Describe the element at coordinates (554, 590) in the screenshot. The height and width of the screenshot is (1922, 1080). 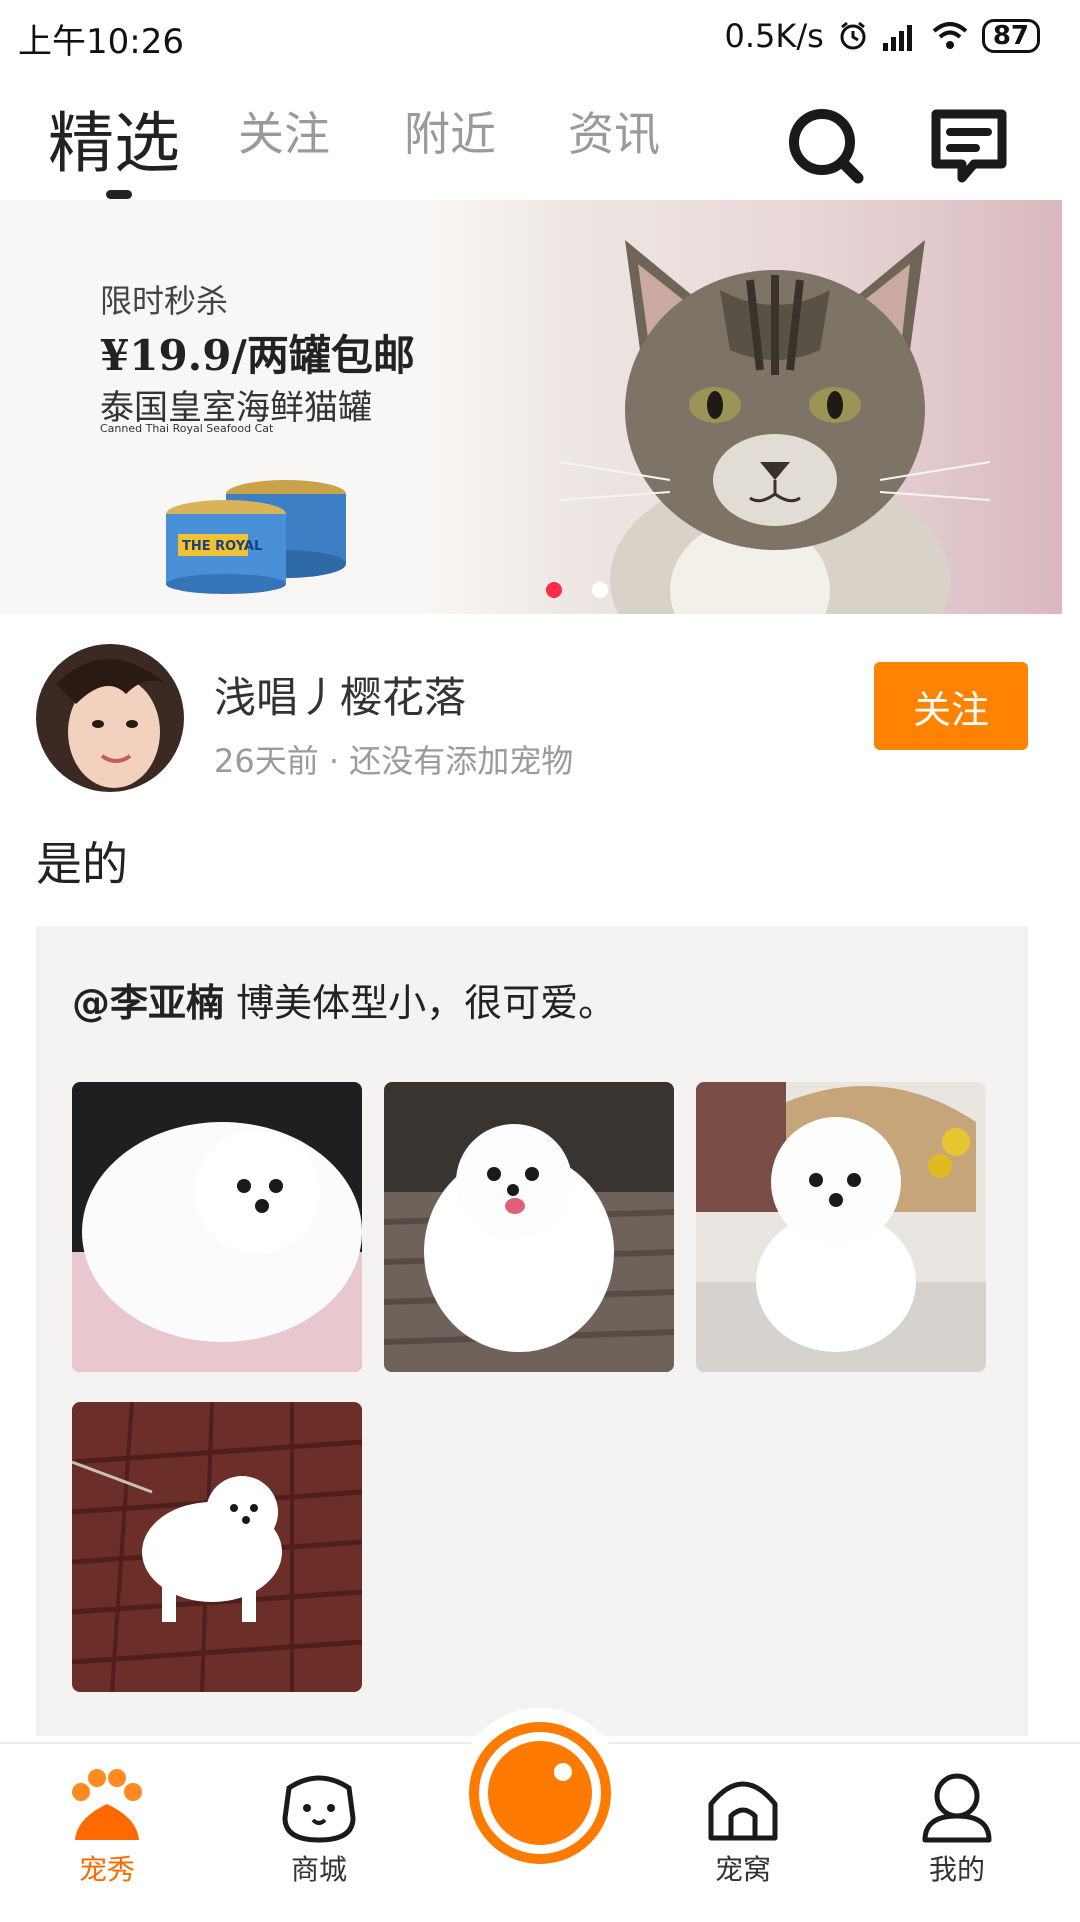
I see `banner-dot-active` at that location.